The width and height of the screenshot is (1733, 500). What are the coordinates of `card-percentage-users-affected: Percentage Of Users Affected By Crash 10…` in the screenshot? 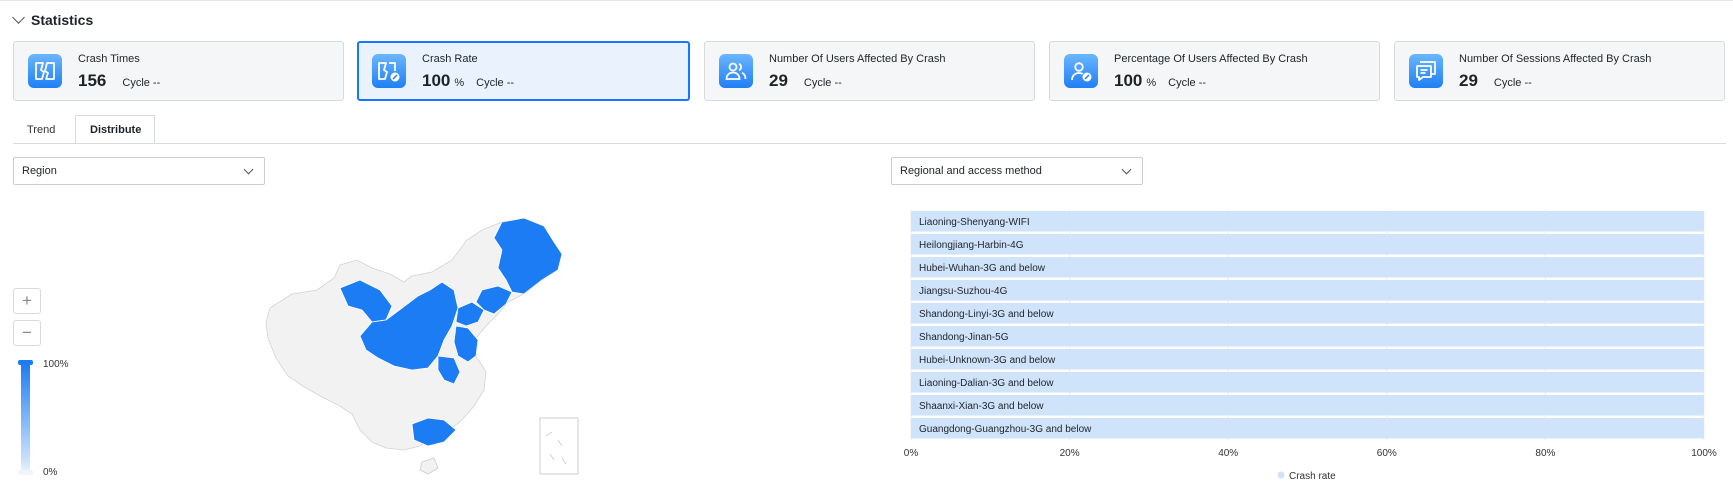 It's located at (1214, 71).